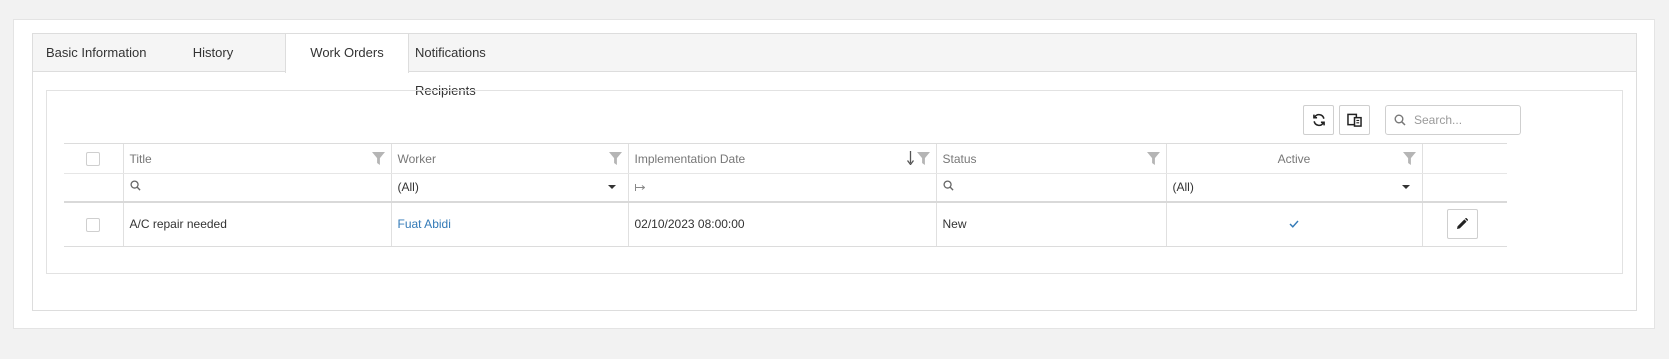  I want to click on cell-worker: Fuat Abidi, so click(509, 224).